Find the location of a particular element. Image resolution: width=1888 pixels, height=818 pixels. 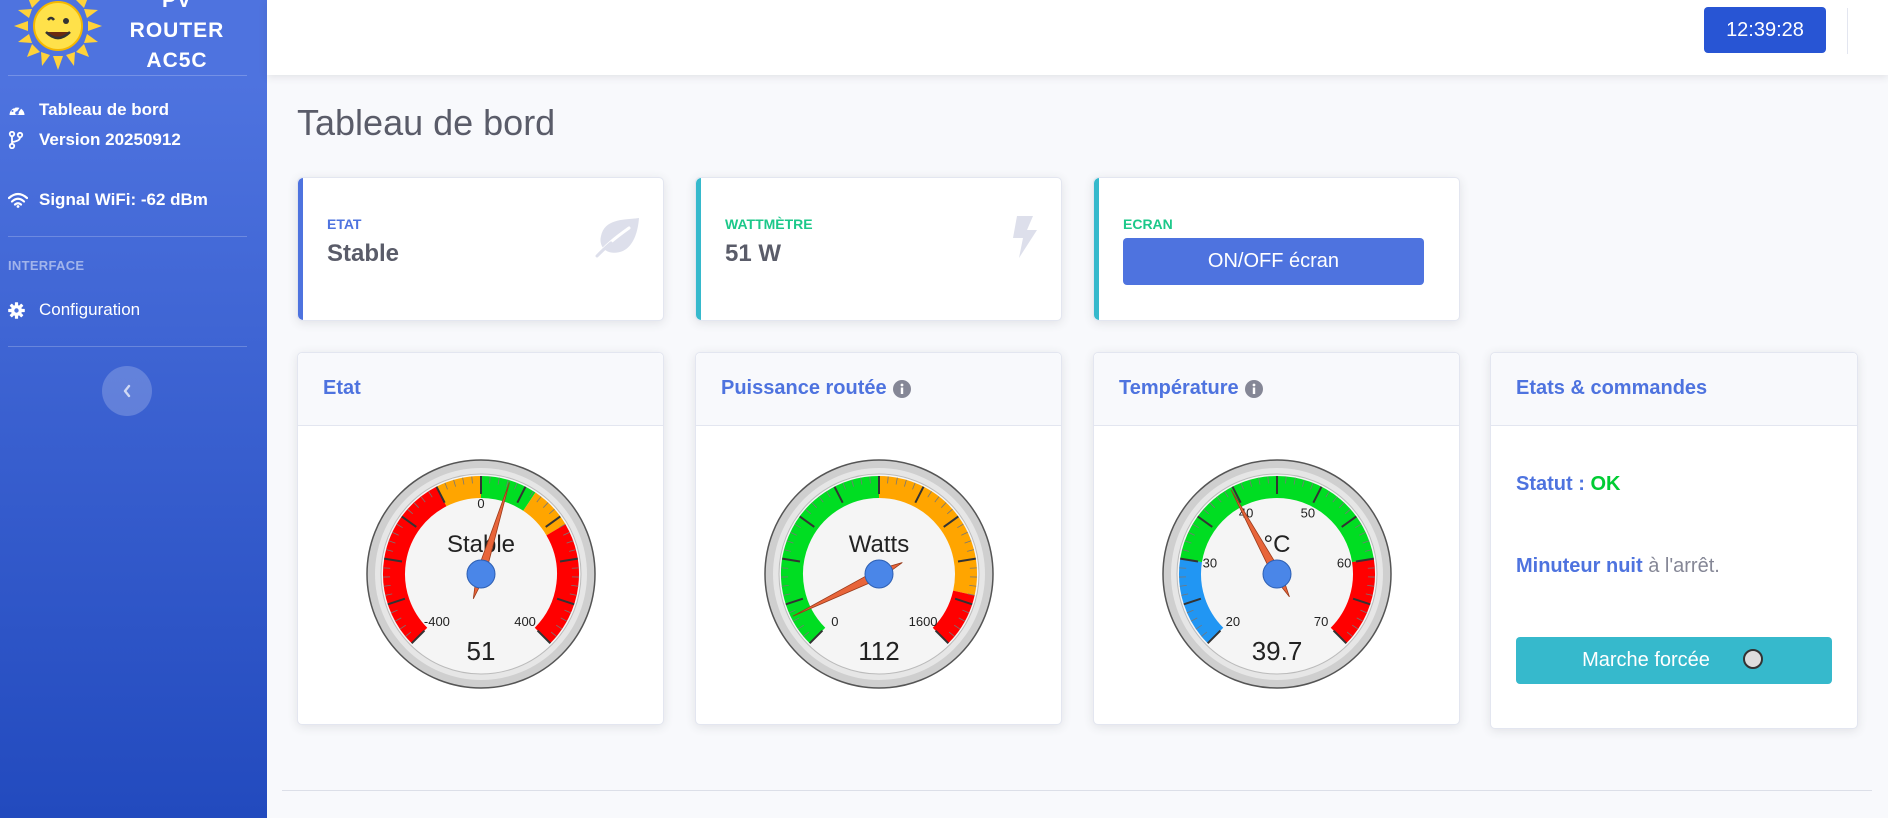

chevron-left-icon is located at coordinates (127, 391).